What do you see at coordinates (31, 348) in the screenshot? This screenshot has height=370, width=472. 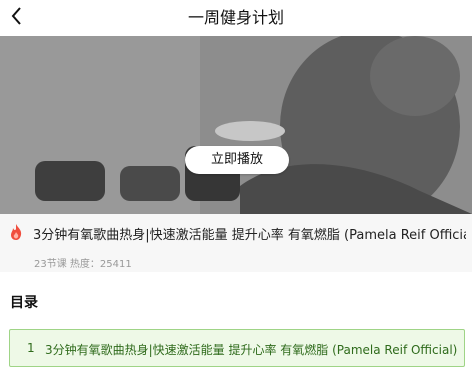 I see `chapter-number: 1` at bounding box center [31, 348].